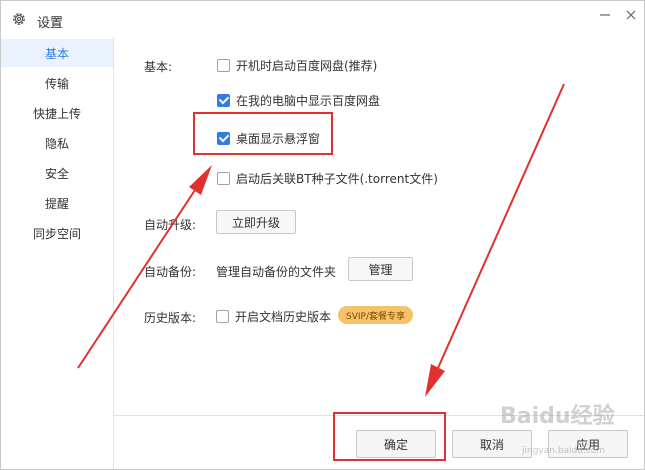  Describe the element at coordinates (389, 436) in the screenshot. I see `highlight-box-ok` at that location.